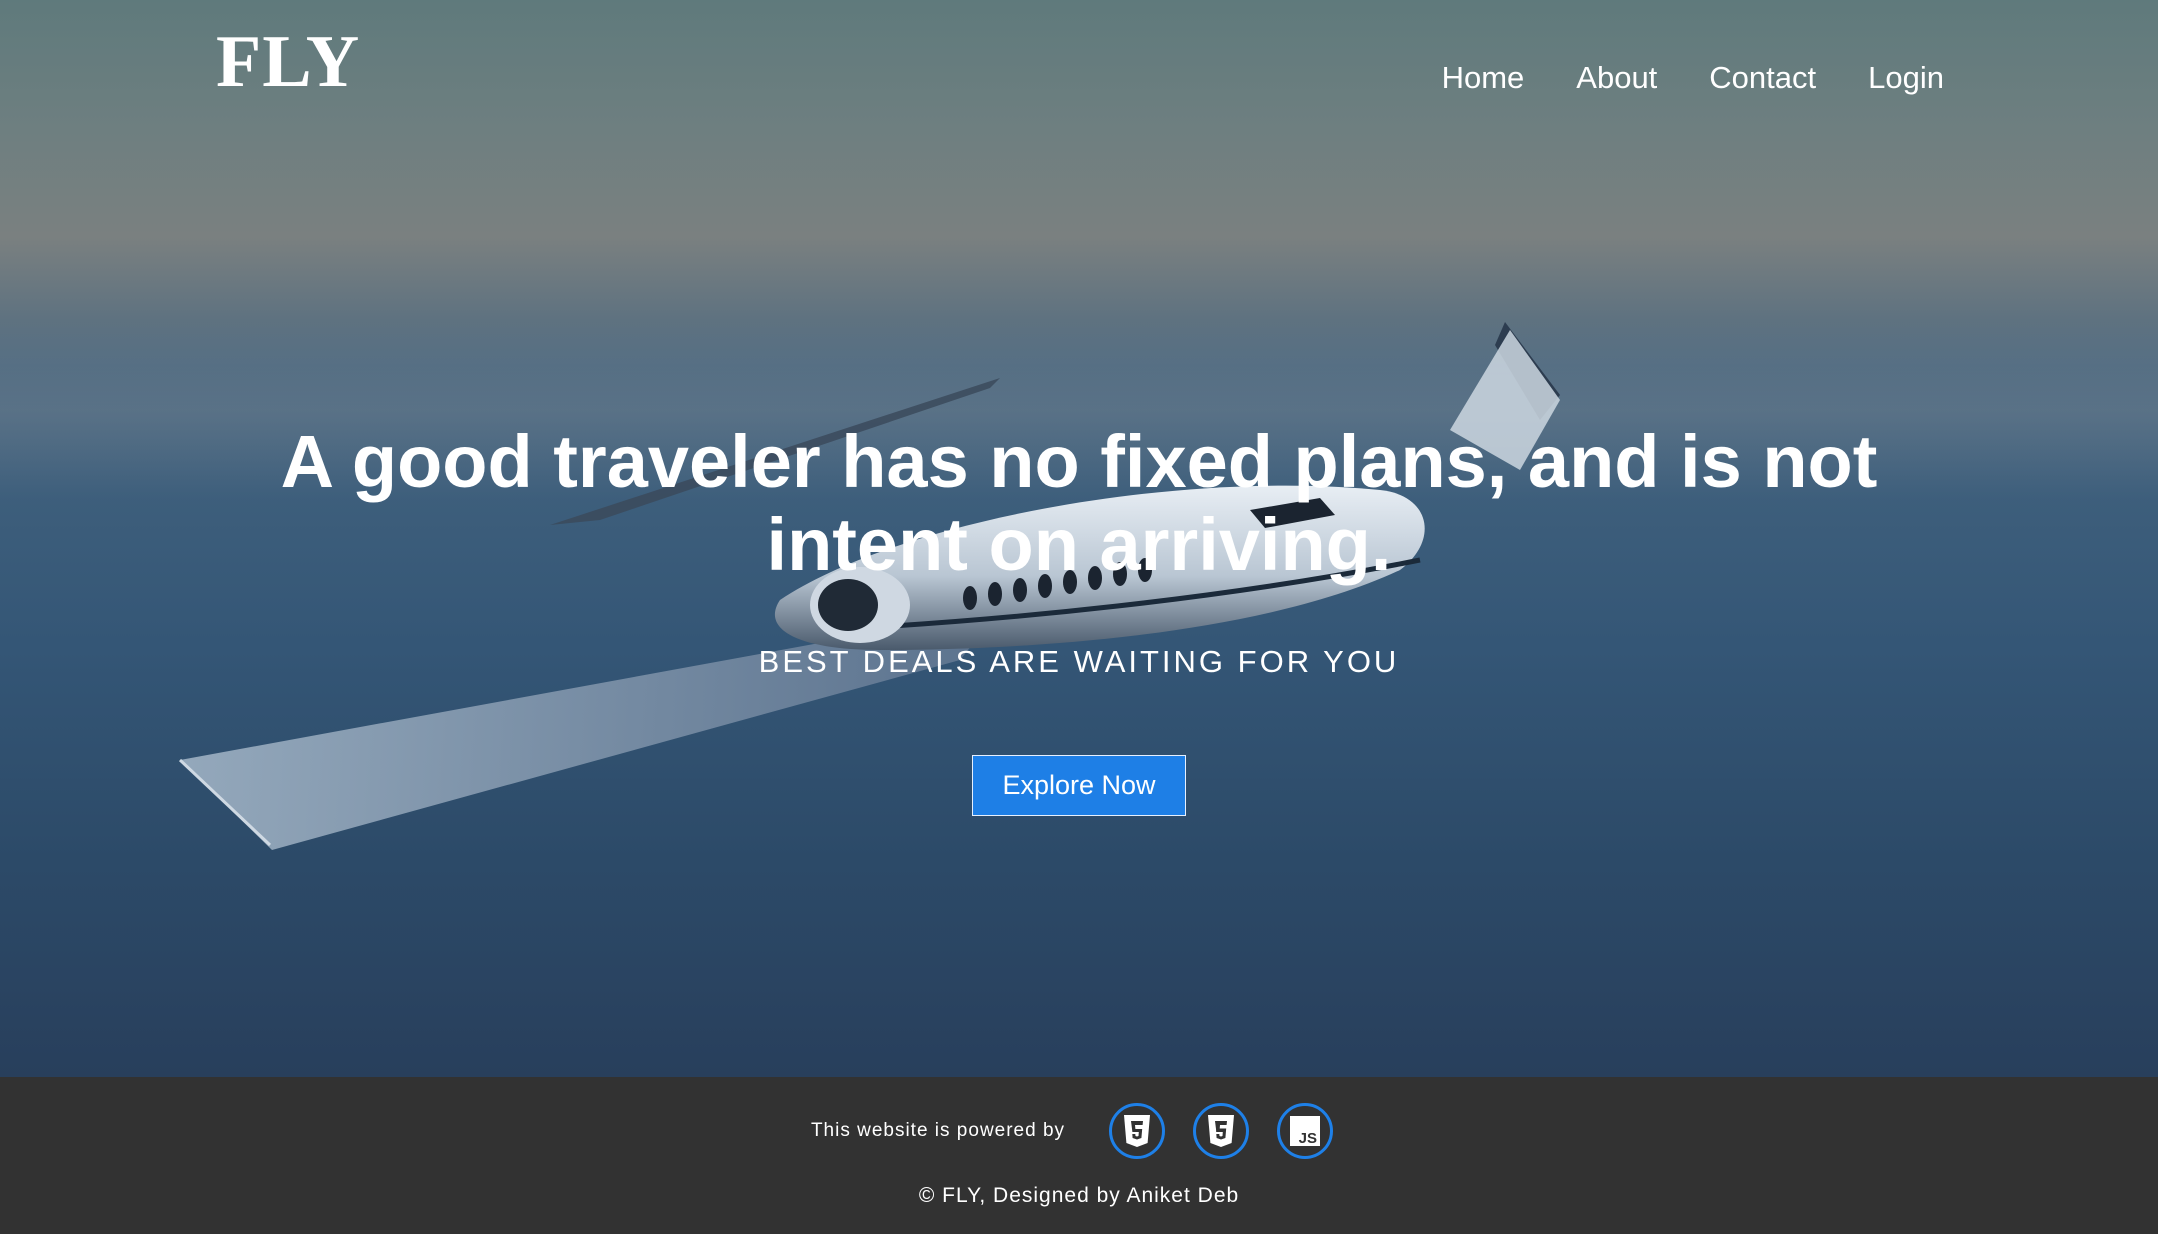  Describe the element at coordinates (1079, 661) in the screenshot. I see `hero-subtitle: BEST DEALS ARE WAITING FOR YOU` at that location.